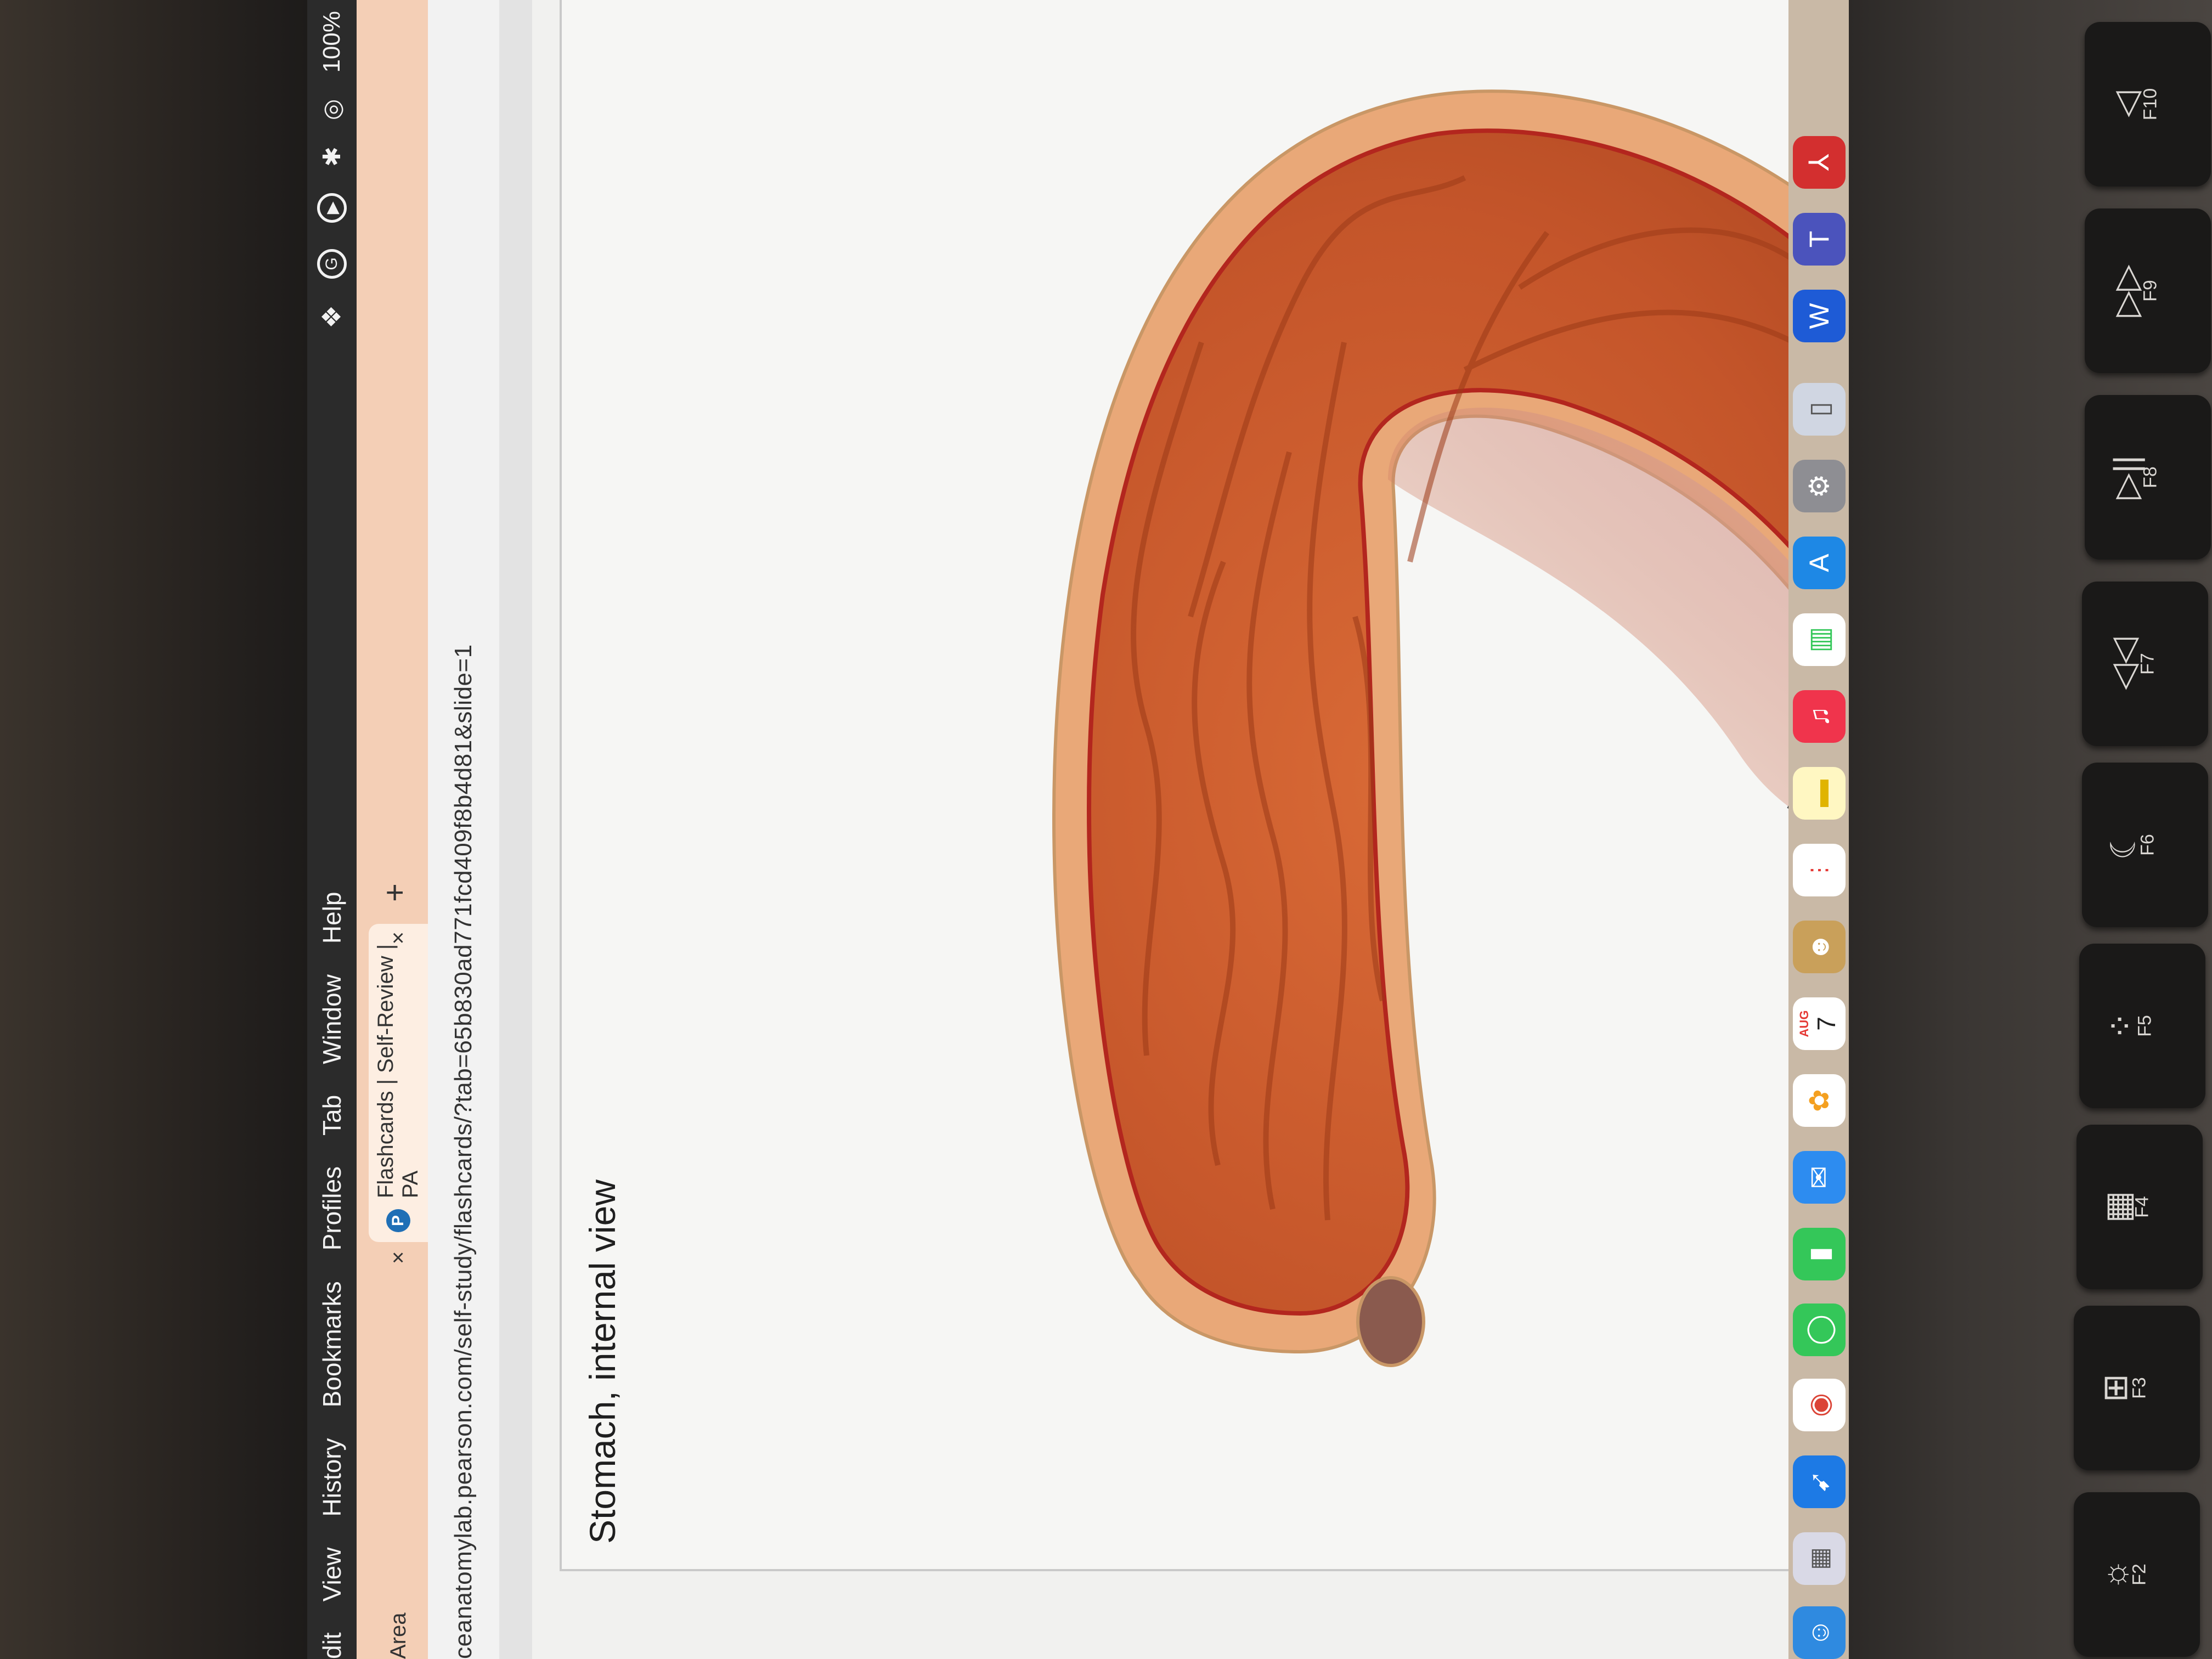 This screenshot has width=2212, height=1659. Describe the element at coordinates (332, 1477) in the screenshot. I see `menu-history: History` at that location.